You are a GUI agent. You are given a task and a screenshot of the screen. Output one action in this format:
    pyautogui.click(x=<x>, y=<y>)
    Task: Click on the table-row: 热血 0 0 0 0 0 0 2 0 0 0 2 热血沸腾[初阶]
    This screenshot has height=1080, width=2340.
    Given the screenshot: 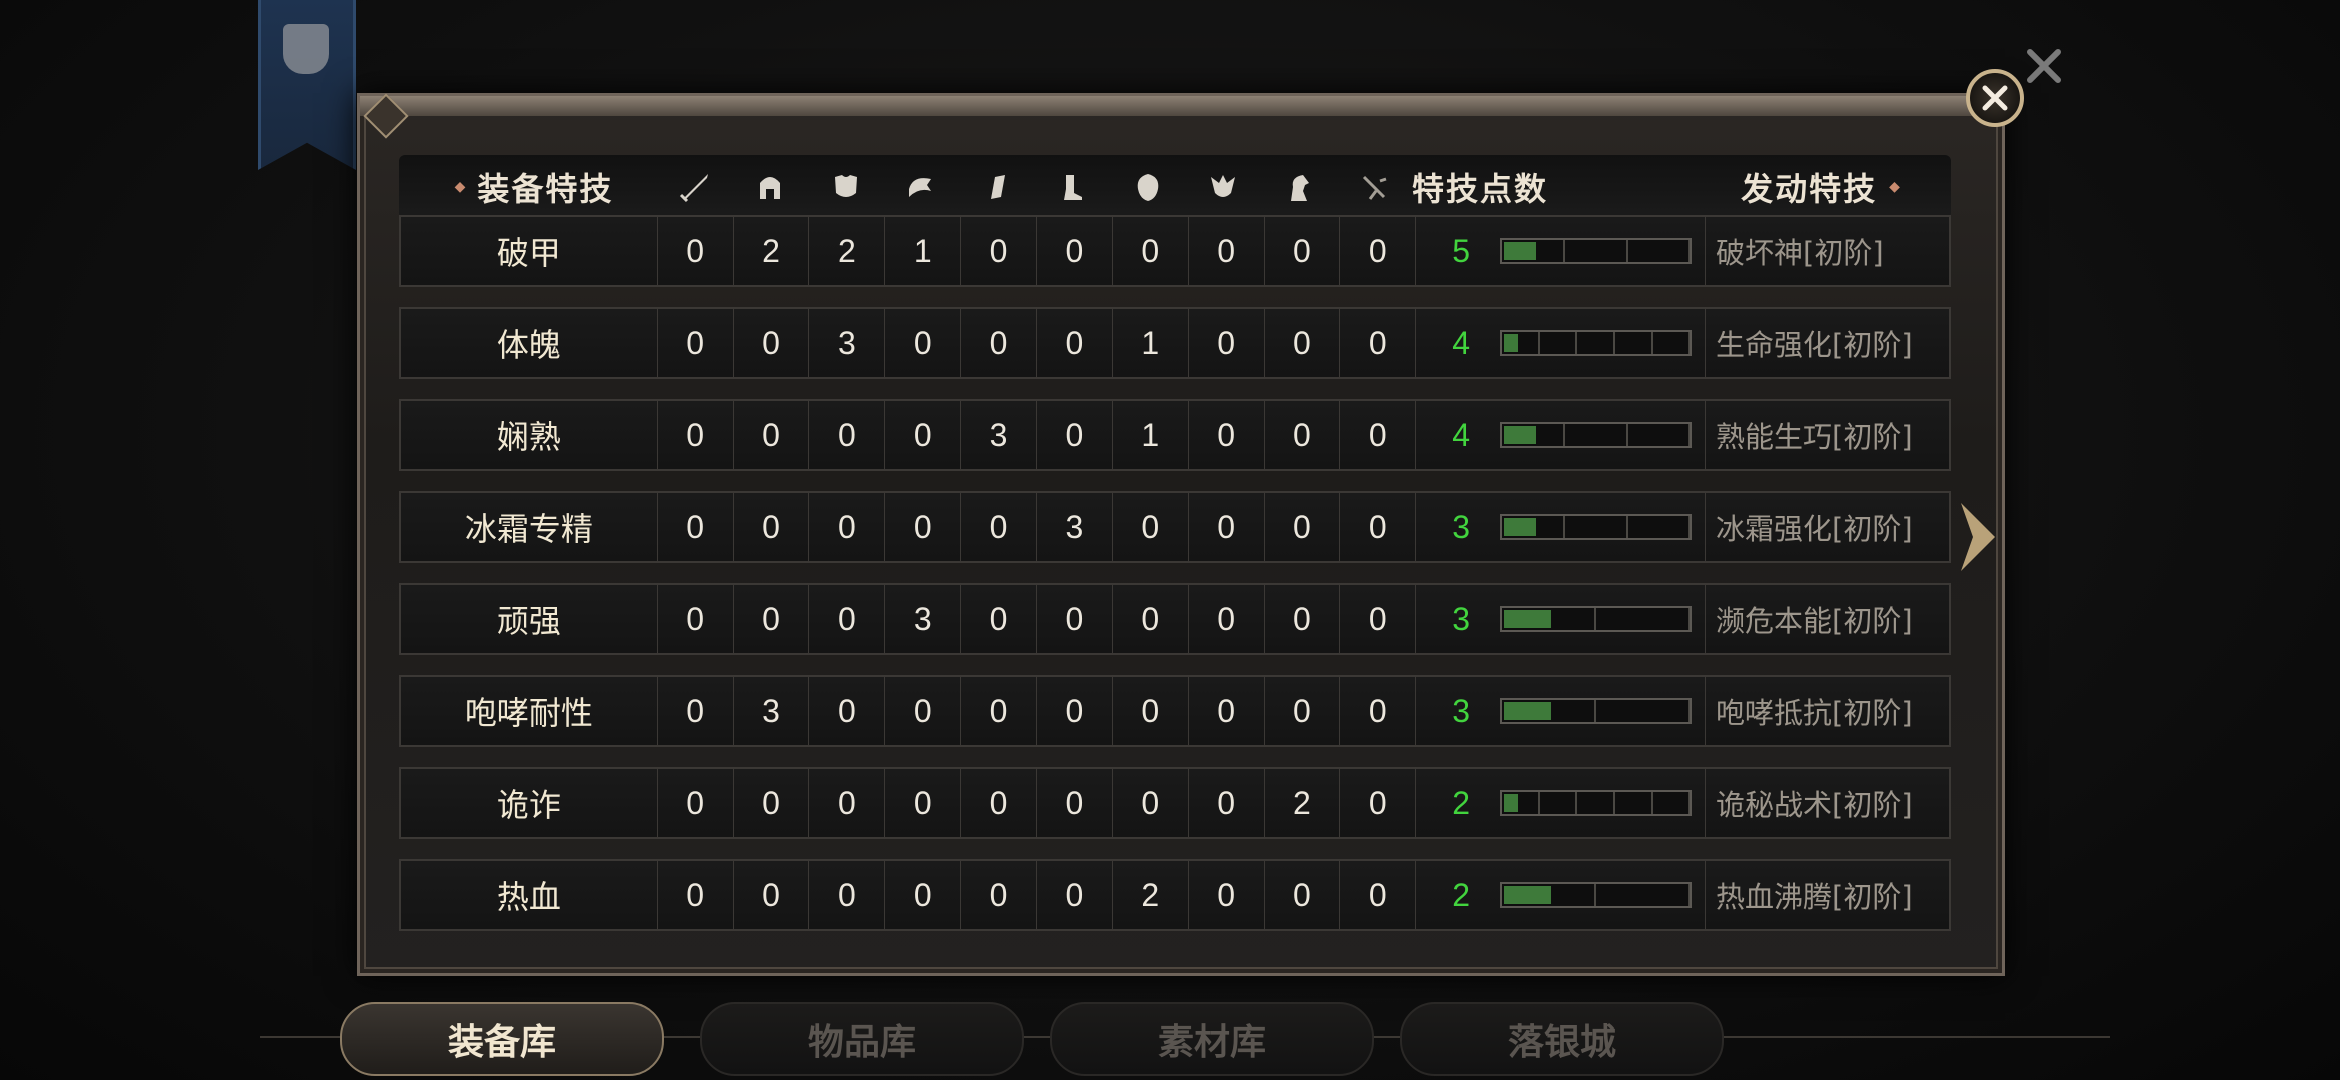 What is the action you would take?
    pyautogui.click(x=1175, y=895)
    